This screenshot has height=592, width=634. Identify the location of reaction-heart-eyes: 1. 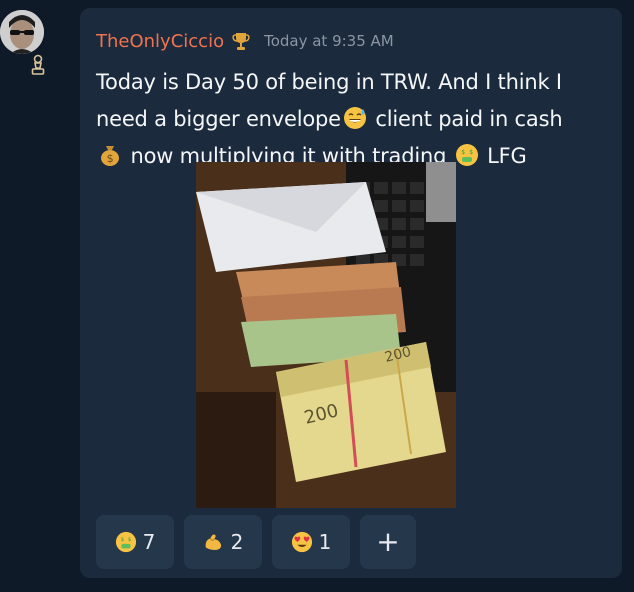
(311, 542).